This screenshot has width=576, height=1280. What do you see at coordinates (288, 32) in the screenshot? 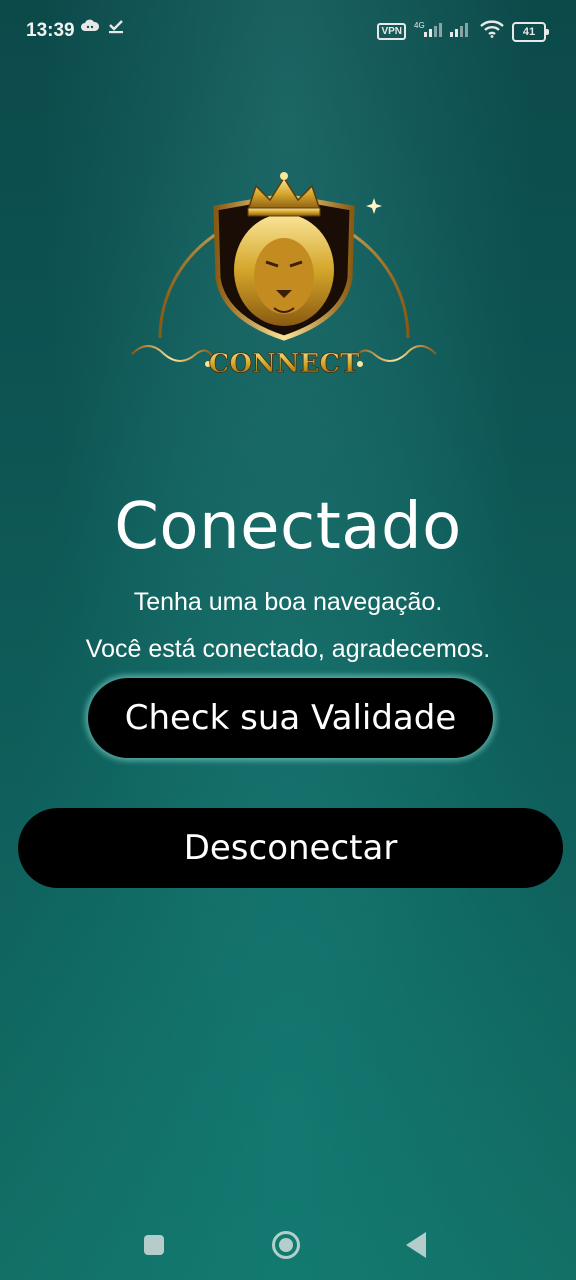
I see `status-bar: 13:39 VPN 4G 41` at bounding box center [288, 32].